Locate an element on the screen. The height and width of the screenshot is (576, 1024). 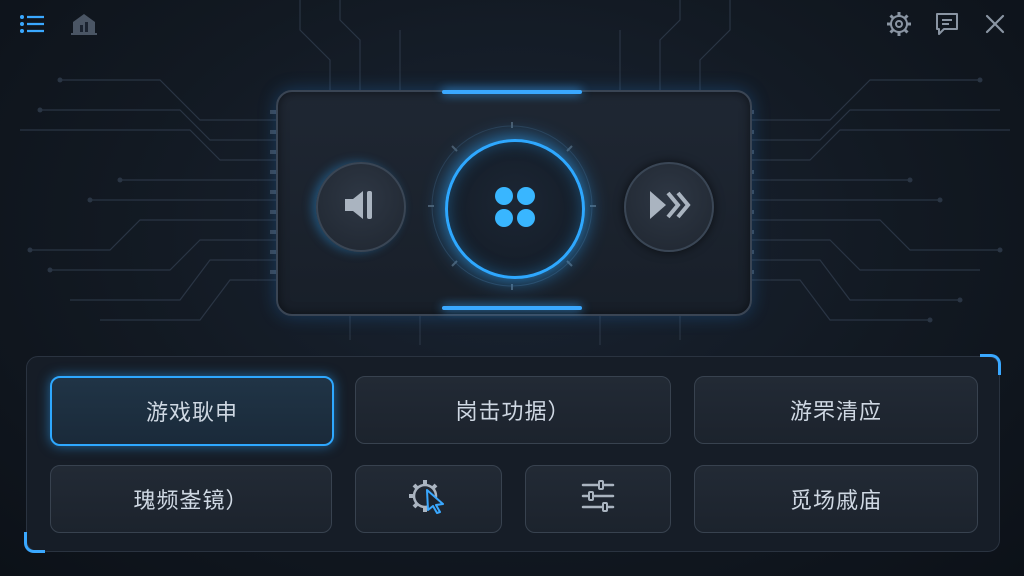
button-row2-right: 觅场戚庙 is located at coordinates (836, 499).